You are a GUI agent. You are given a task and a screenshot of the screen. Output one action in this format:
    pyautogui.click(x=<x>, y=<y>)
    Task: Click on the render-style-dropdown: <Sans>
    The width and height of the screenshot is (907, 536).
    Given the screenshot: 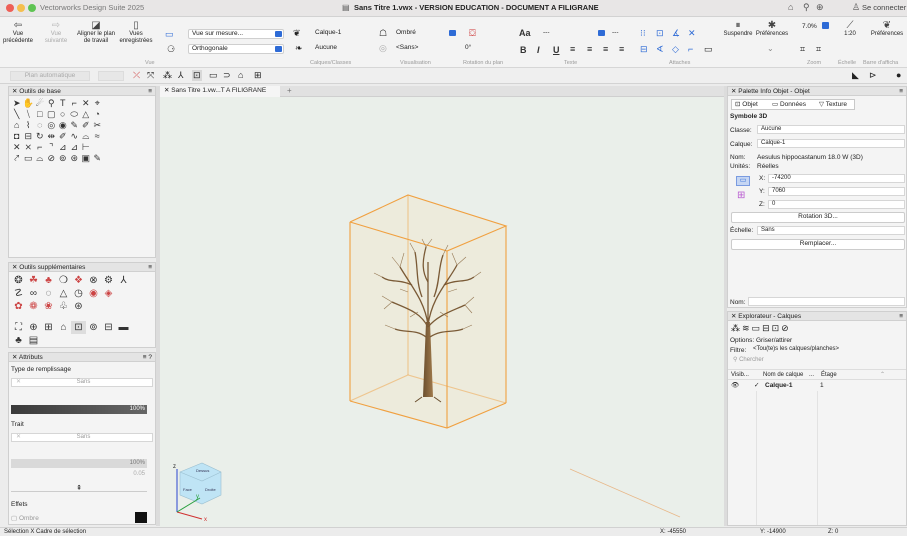 What is the action you would take?
    pyautogui.click(x=425, y=49)
    